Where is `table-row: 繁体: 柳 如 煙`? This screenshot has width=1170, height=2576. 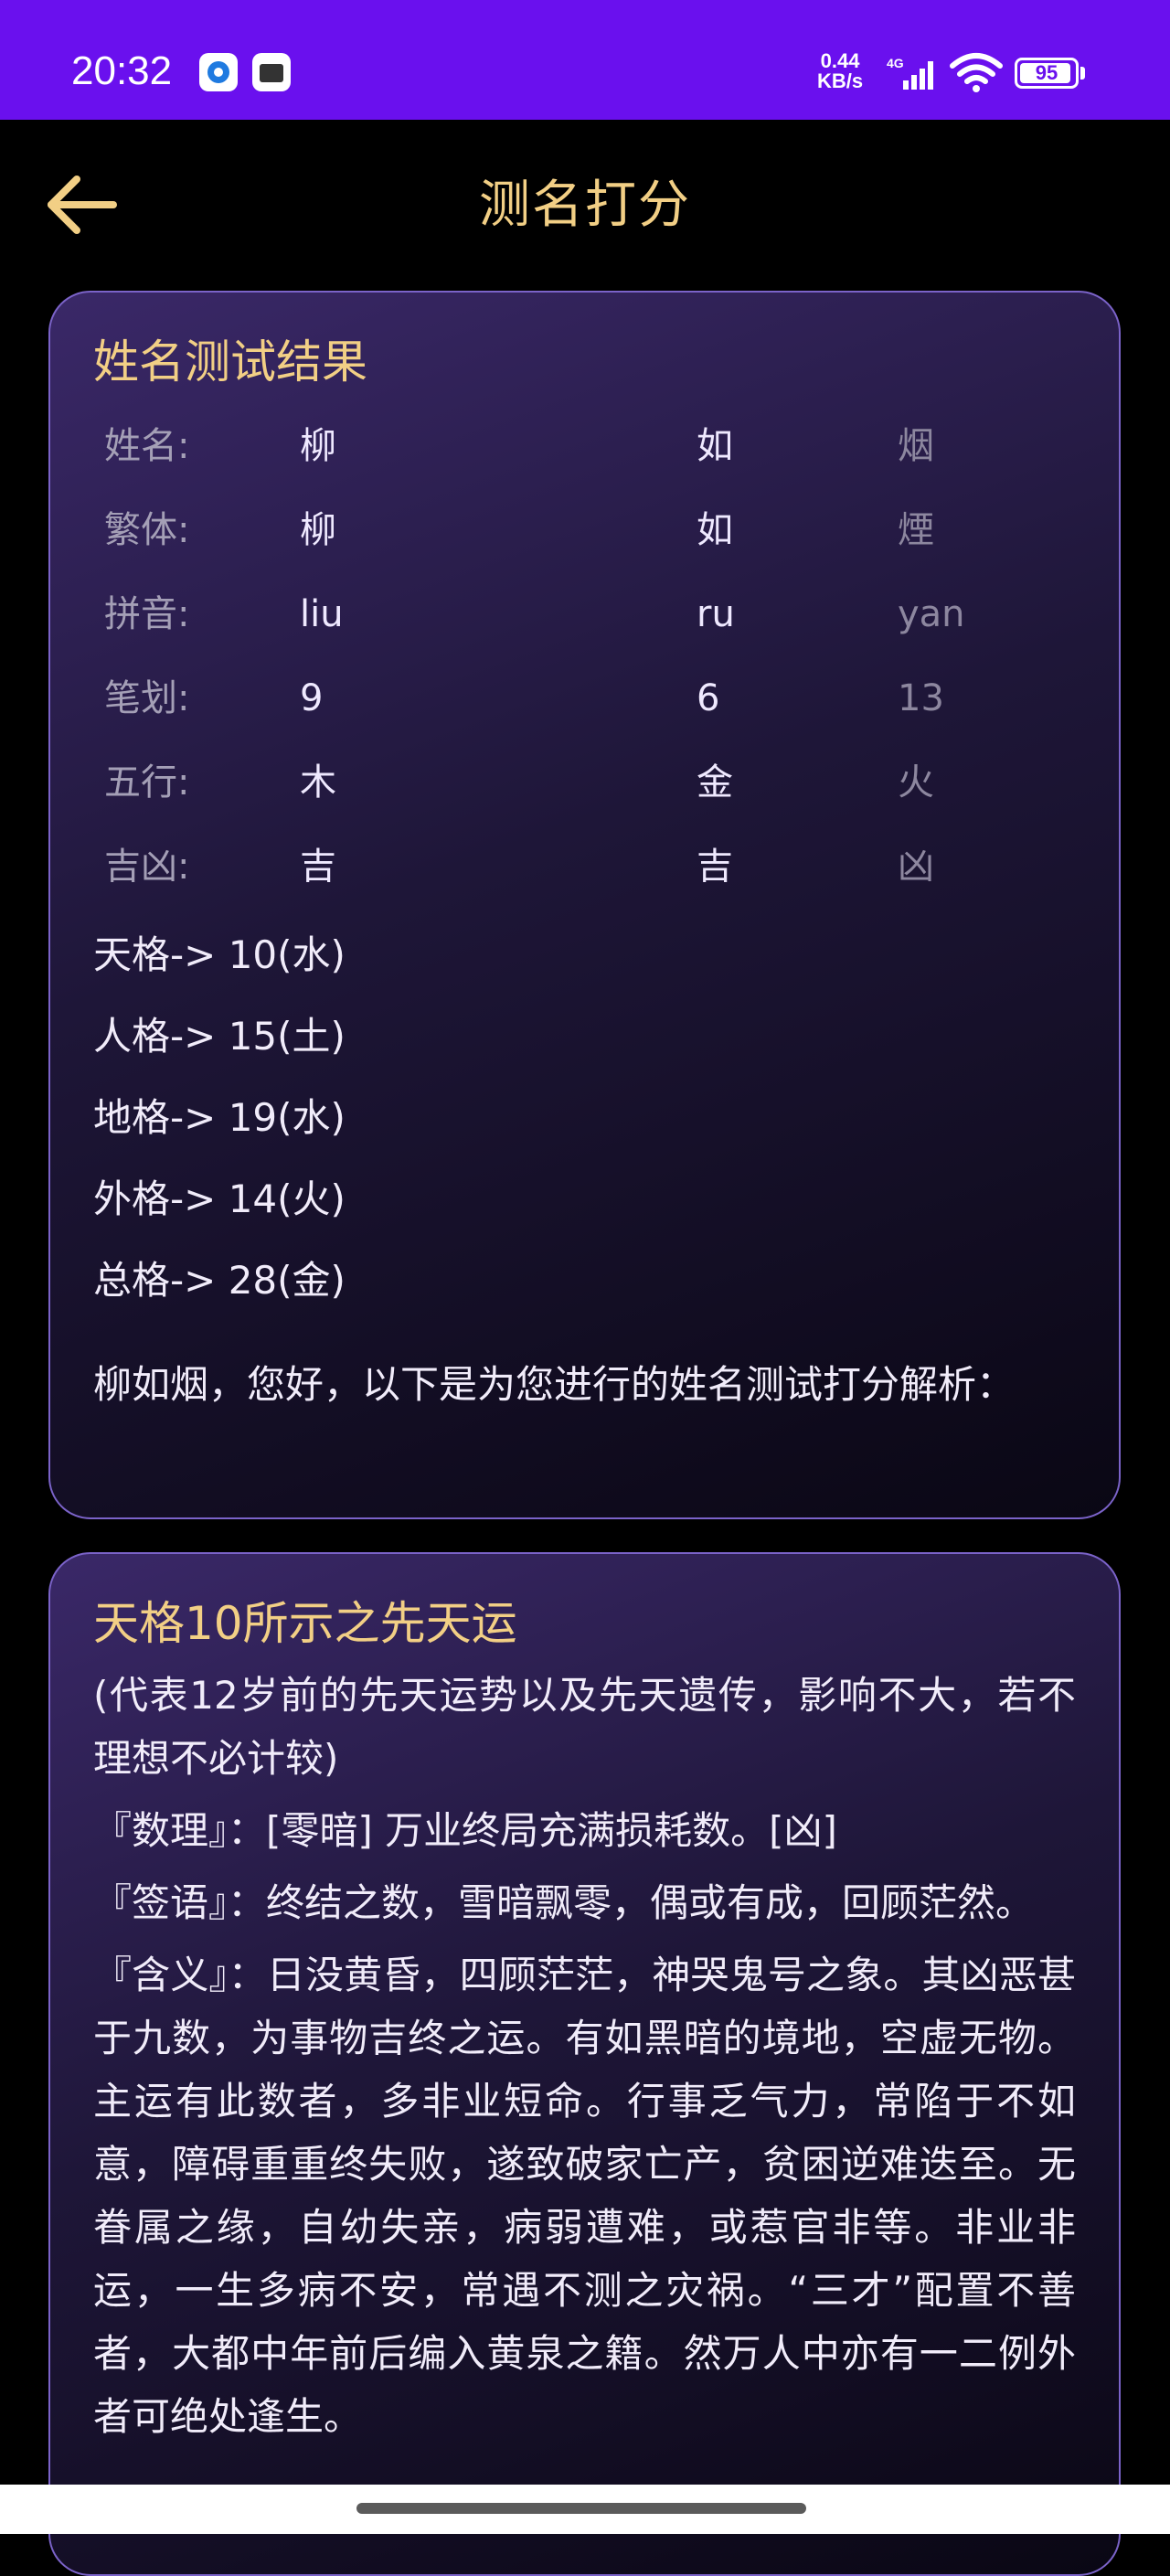
table-row: 繁体: 柳 如 煙 is located at coordinates (585, 530).